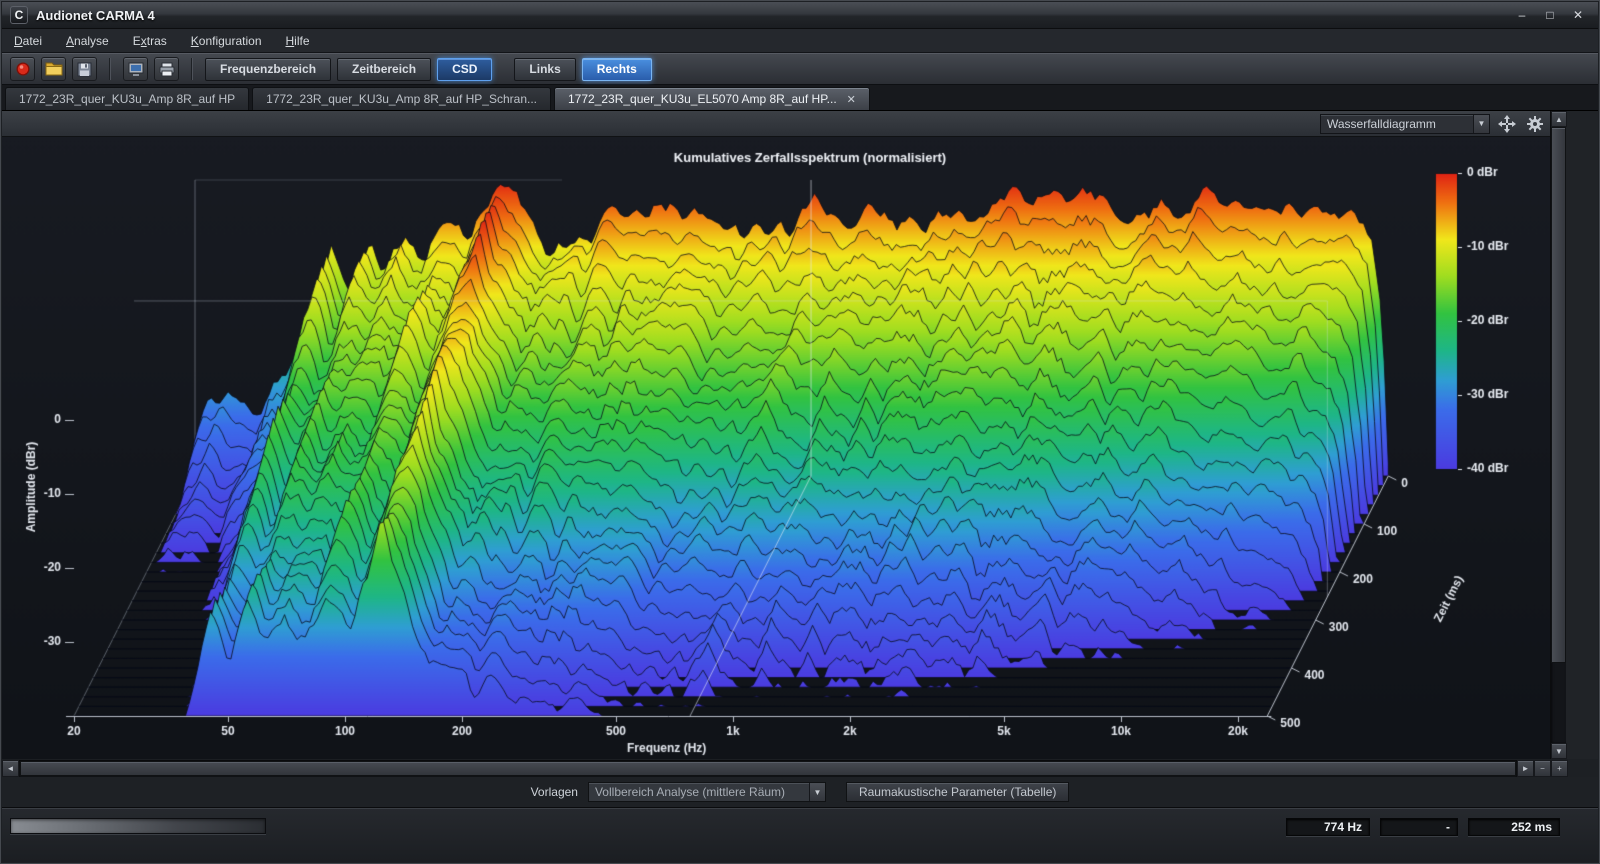 The image size is (1600, 864). I want to click on scroll-up-button: ▲, so click(1559, 119).